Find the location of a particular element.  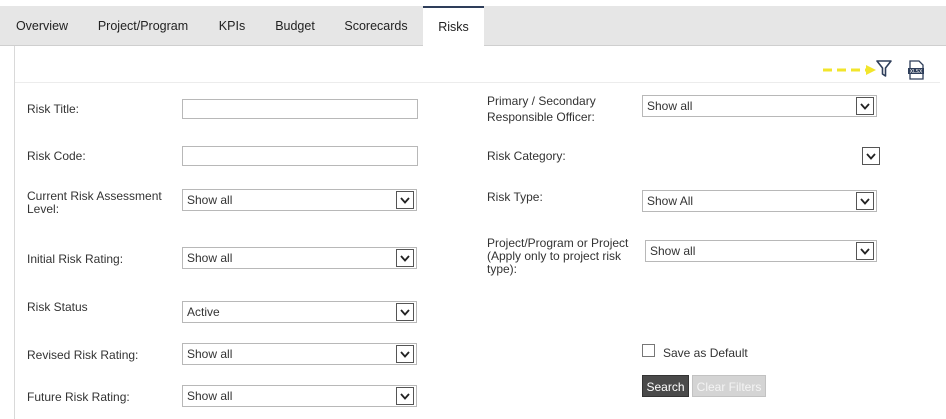

revised-rating-value: Show all is located at coordinates (210, 354).